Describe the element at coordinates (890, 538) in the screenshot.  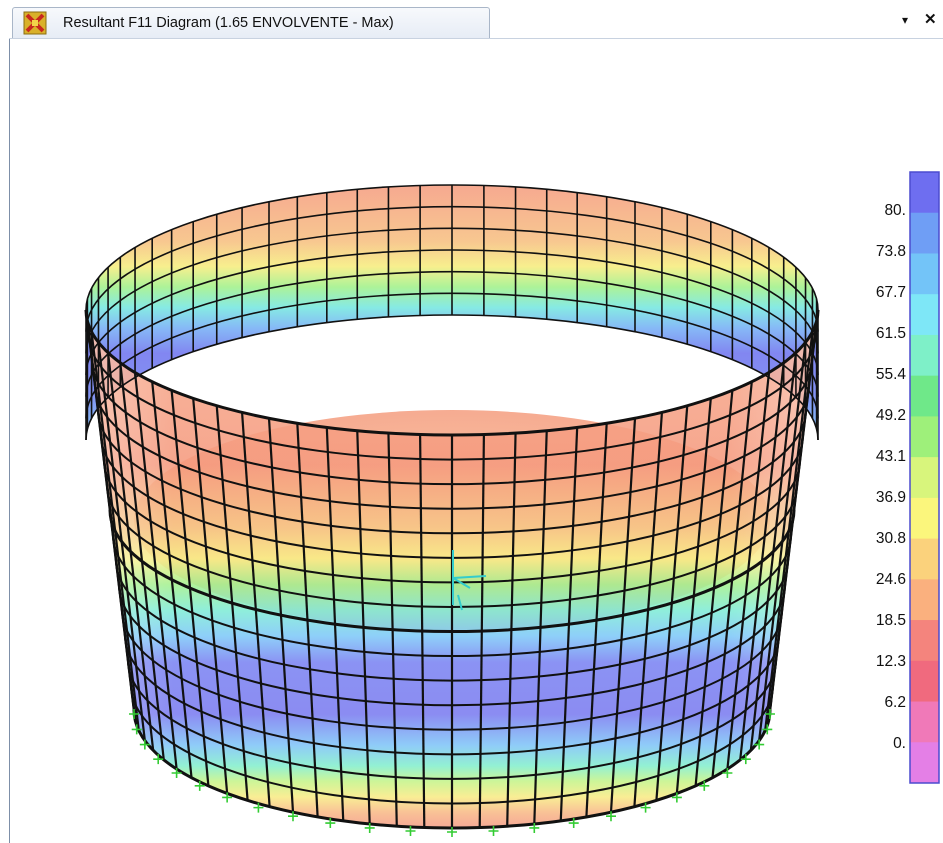
I see `legend-value-label: 30.8` at that location.